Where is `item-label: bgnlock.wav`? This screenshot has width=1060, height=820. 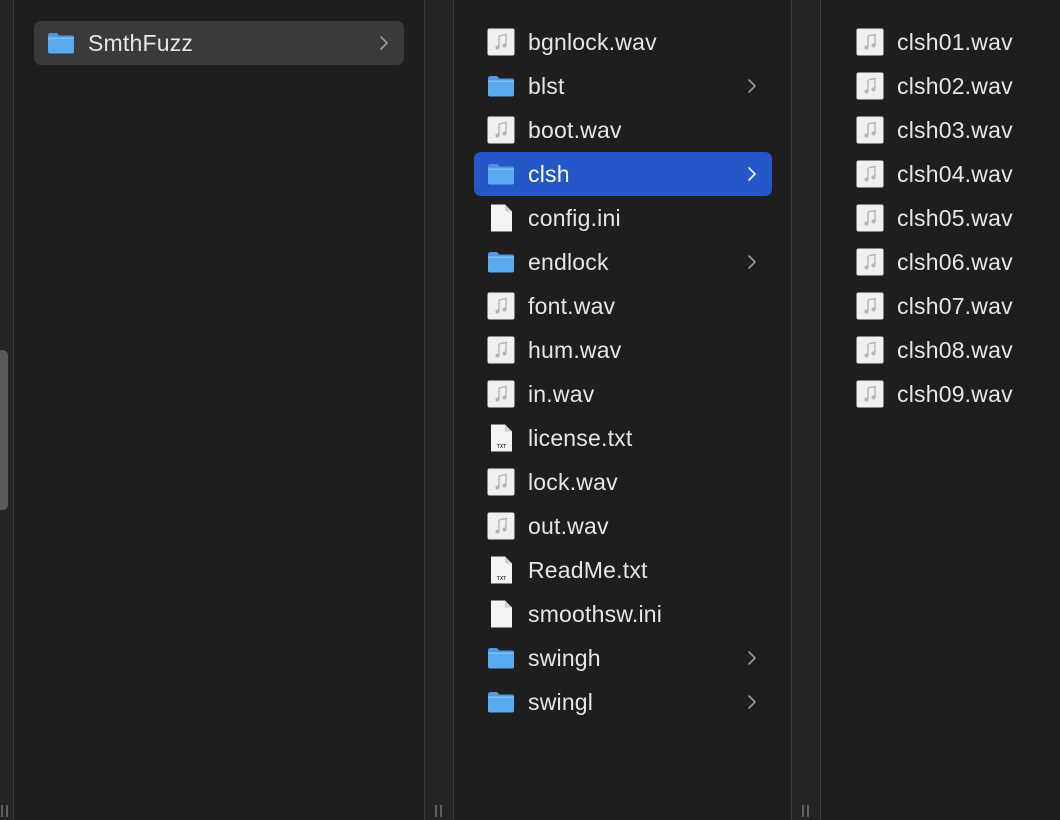
item-label: bgnlock.wav is located at coordinates (592, 41).